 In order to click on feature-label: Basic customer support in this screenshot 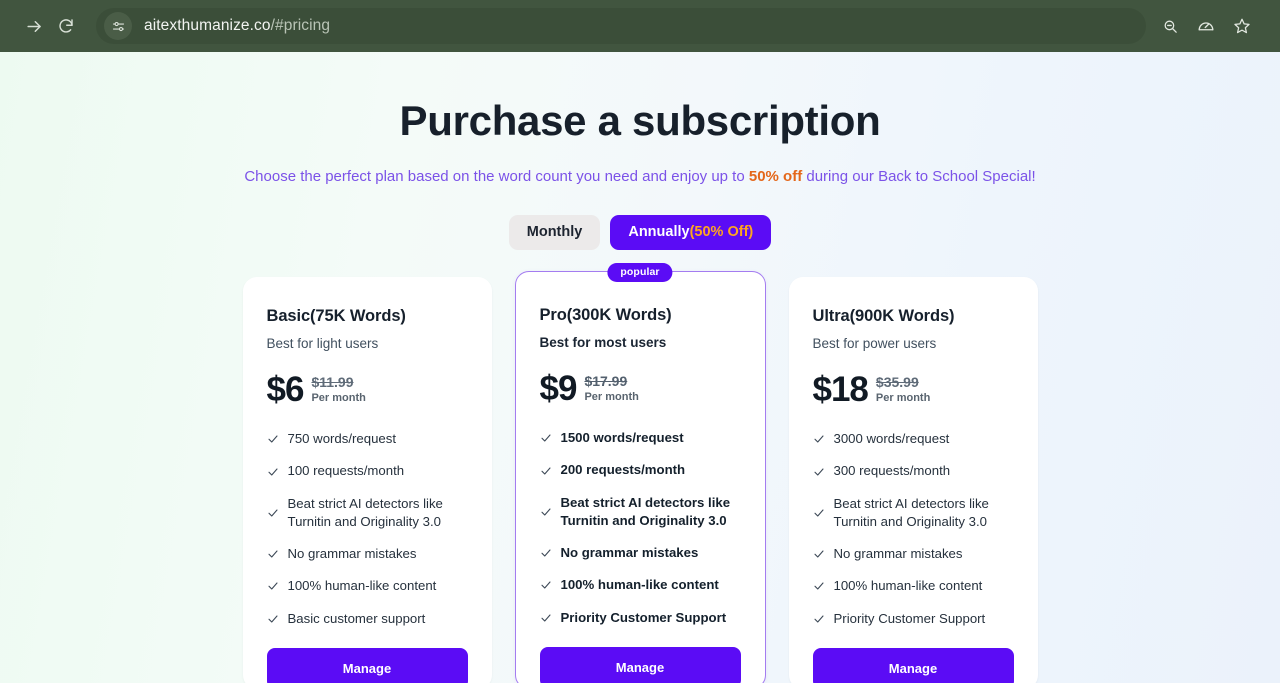, I will do `click(356, 618)`.